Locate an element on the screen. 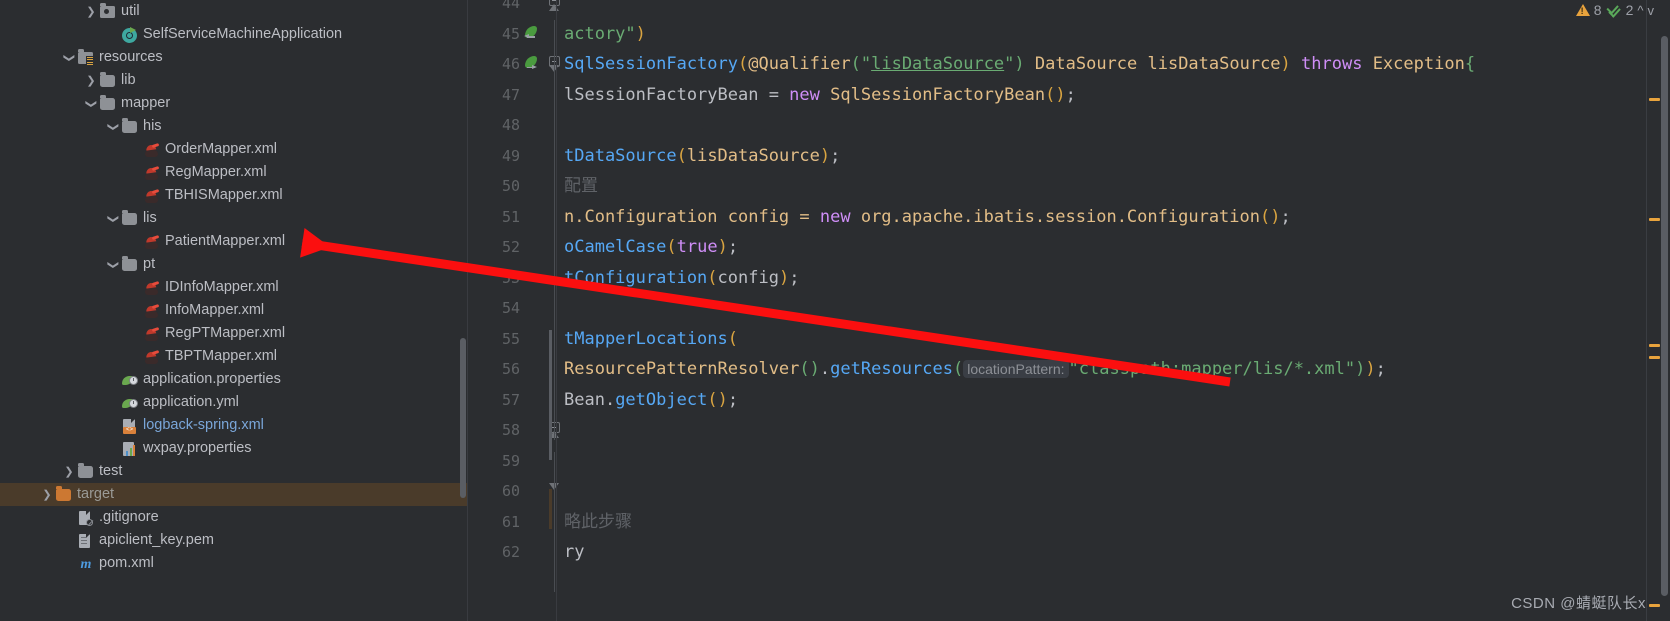 This screenshot has height=621, width=1670. code-token: "classpath:mapper/lis/*.xml" is located at coordinates (1212, 369).